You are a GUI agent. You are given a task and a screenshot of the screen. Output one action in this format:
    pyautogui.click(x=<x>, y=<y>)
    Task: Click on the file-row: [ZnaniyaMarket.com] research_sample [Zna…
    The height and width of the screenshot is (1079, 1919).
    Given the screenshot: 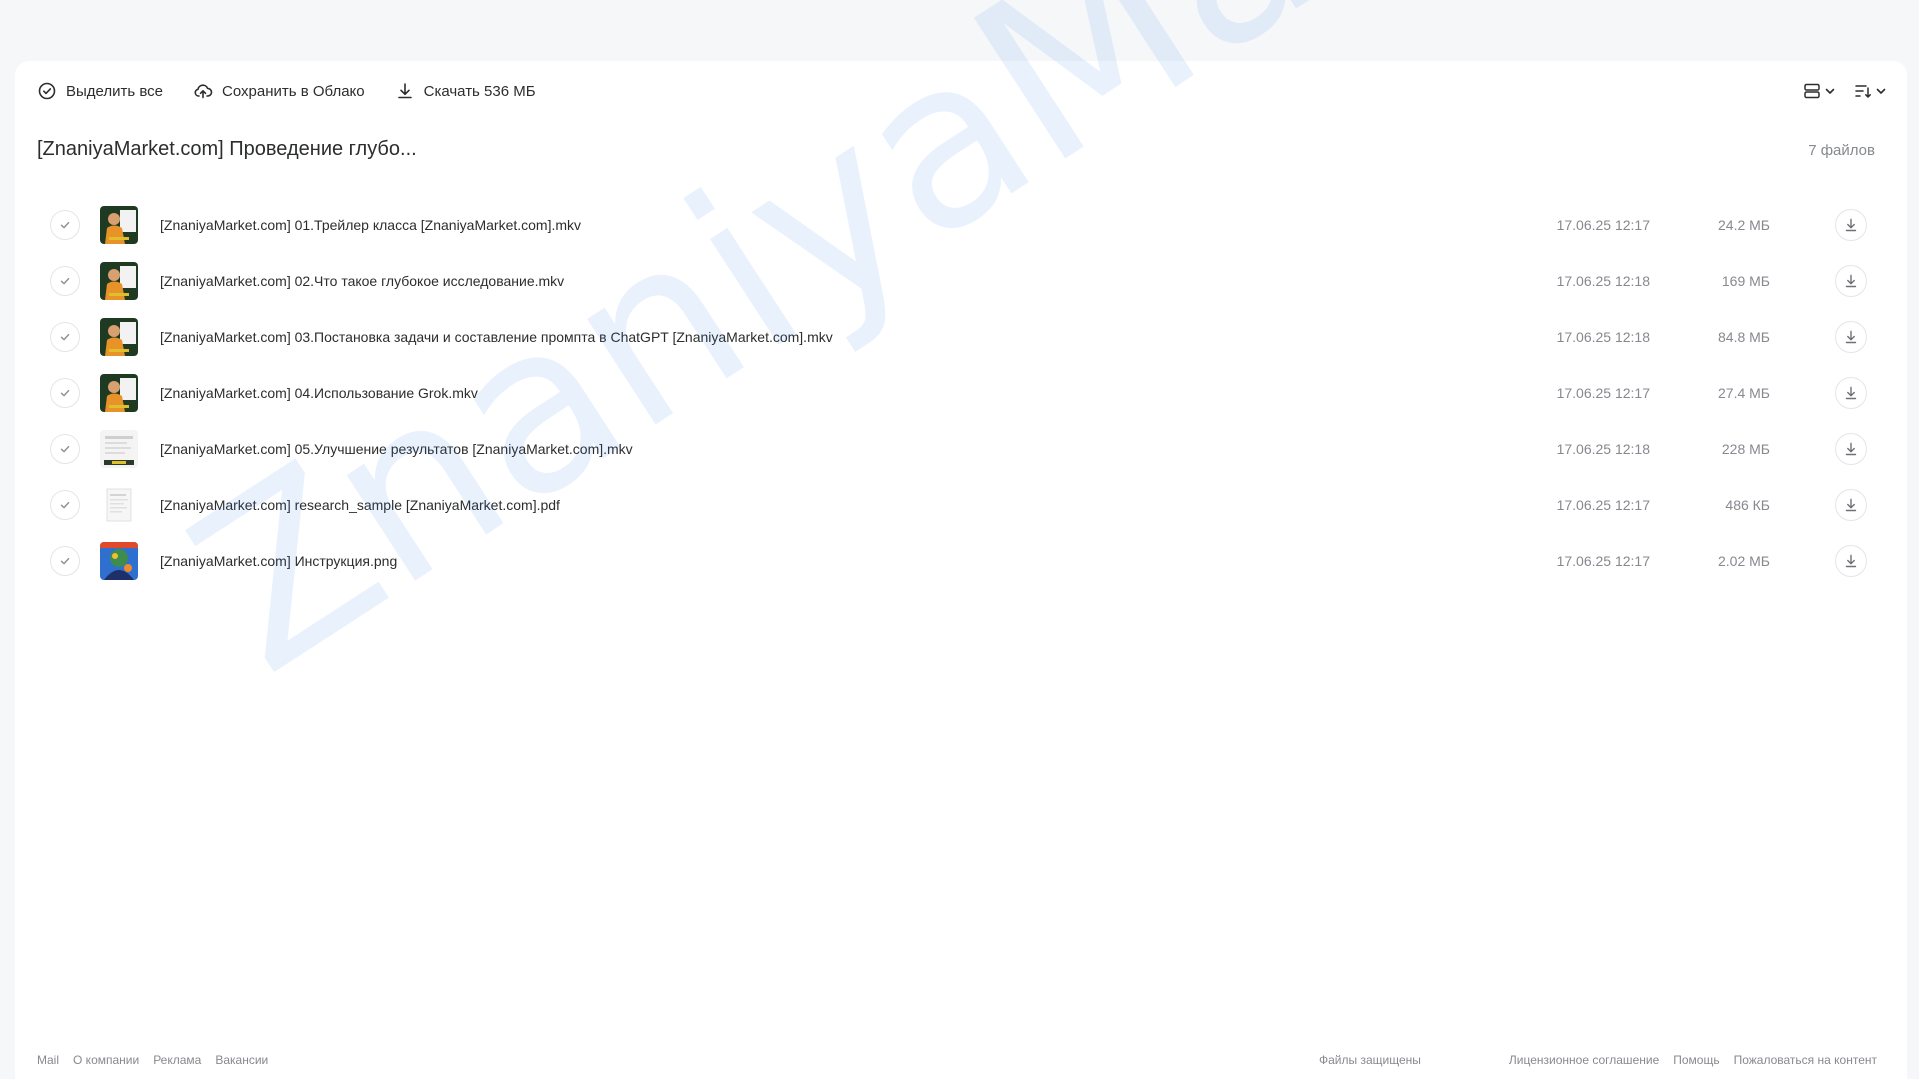 What is the action you would take?
    pyautogui.click(x=955, y=505)
    